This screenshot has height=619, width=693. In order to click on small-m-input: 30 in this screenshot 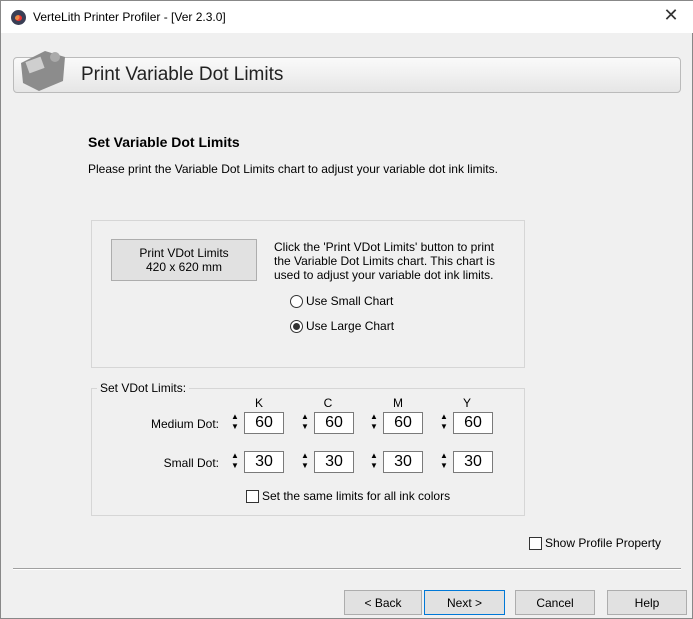, I will do `click(403, 462)`.